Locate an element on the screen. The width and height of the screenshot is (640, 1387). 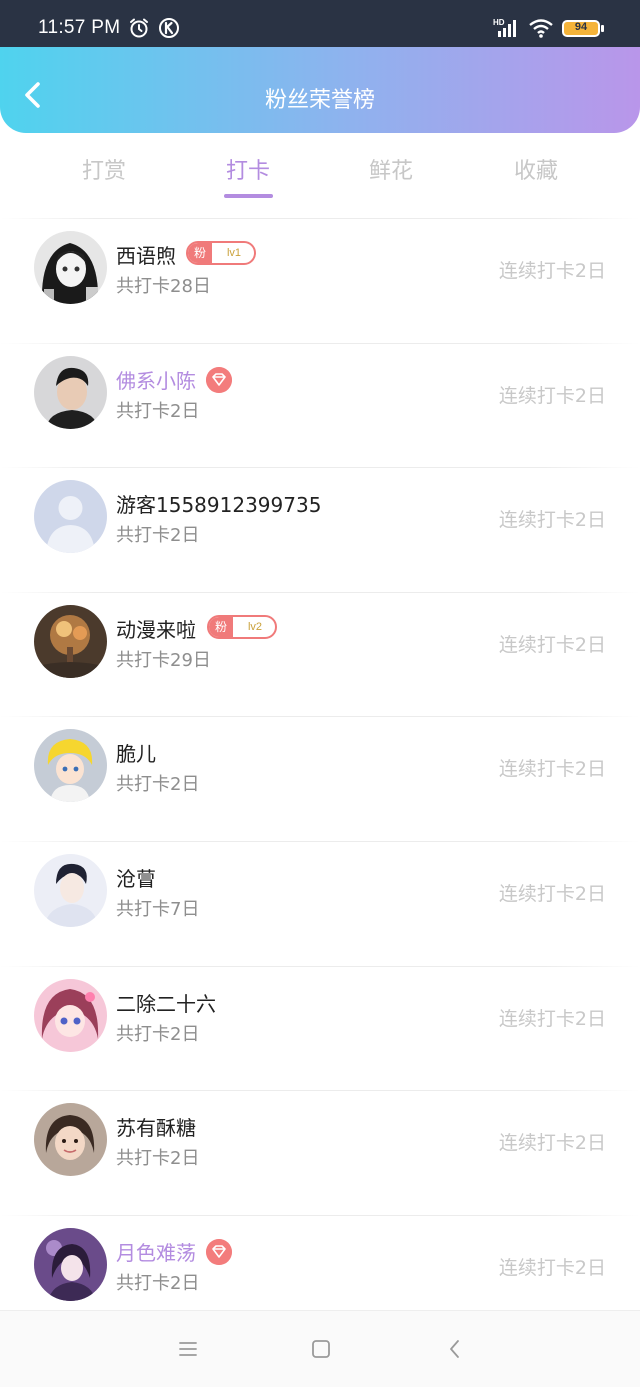
status-time: 11:57 PM is located at coordinates (79, 27).